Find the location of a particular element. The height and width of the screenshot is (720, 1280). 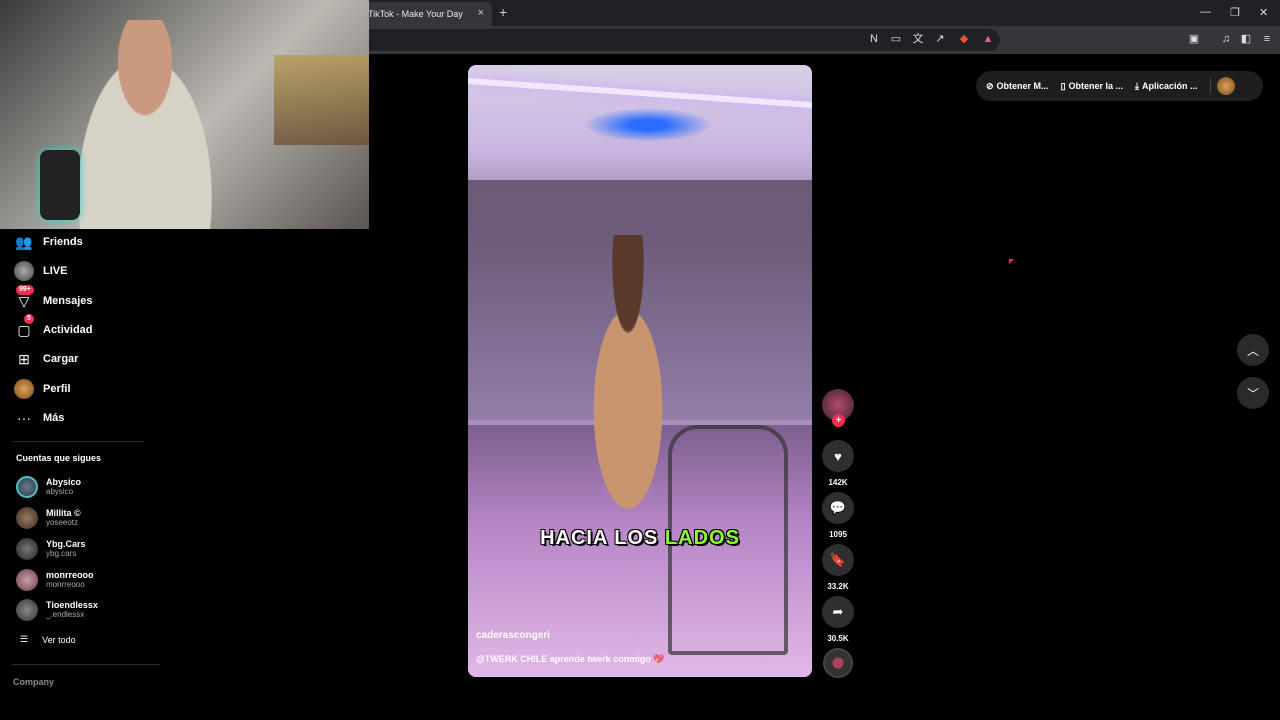

music-disc-icon is located at coordinates (838, 663).